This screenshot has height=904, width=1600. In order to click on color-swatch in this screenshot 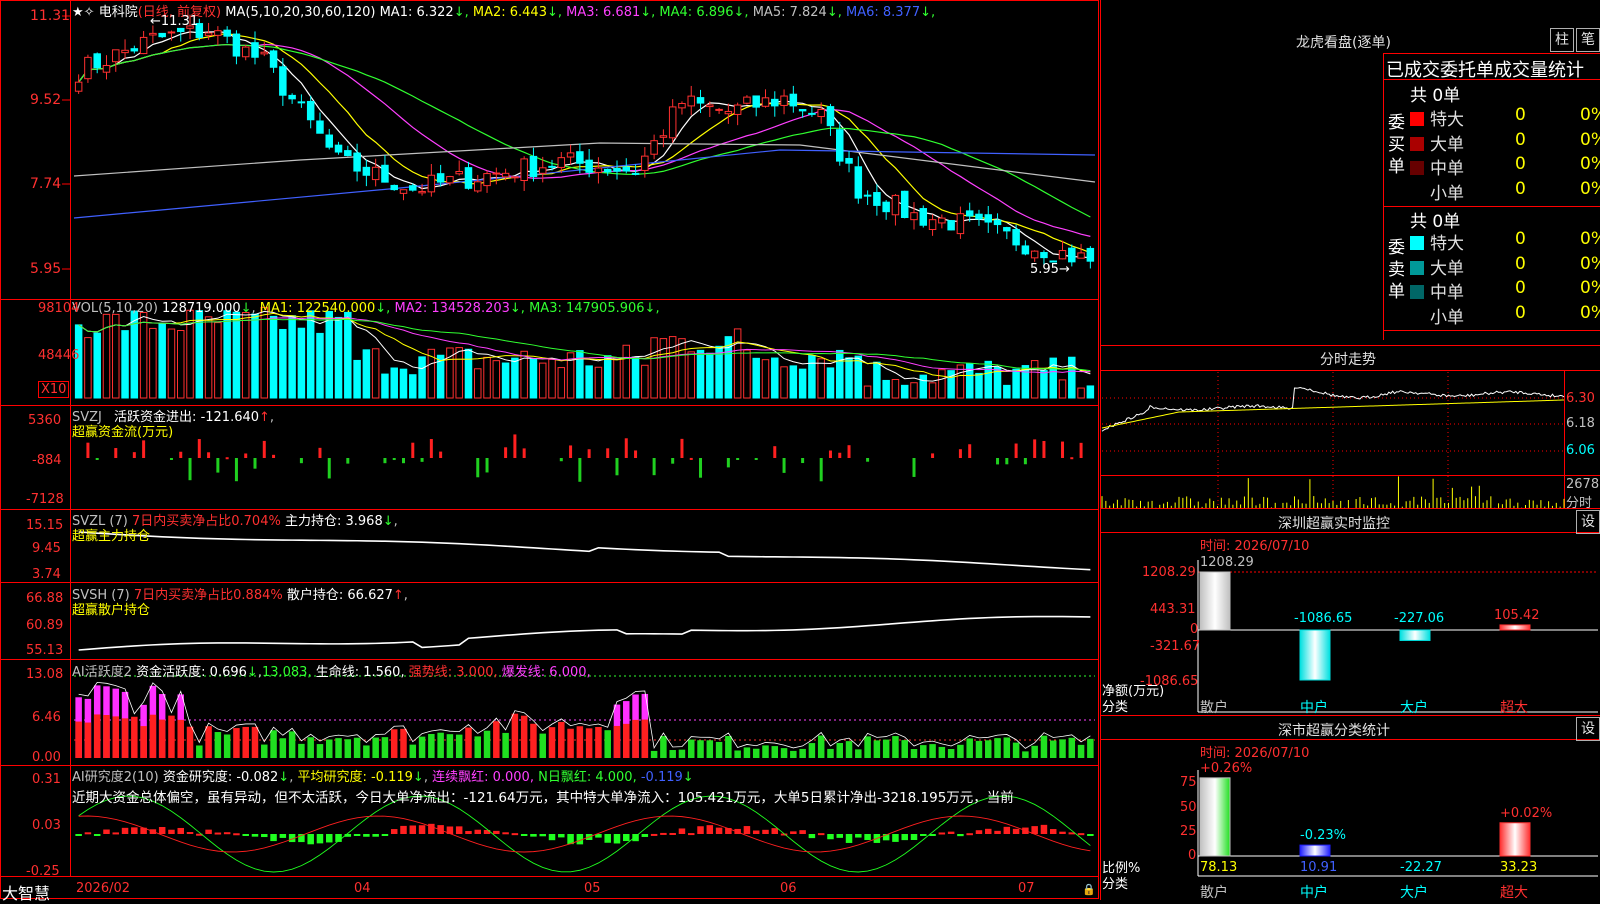, I will do `click(1417, 168)`.